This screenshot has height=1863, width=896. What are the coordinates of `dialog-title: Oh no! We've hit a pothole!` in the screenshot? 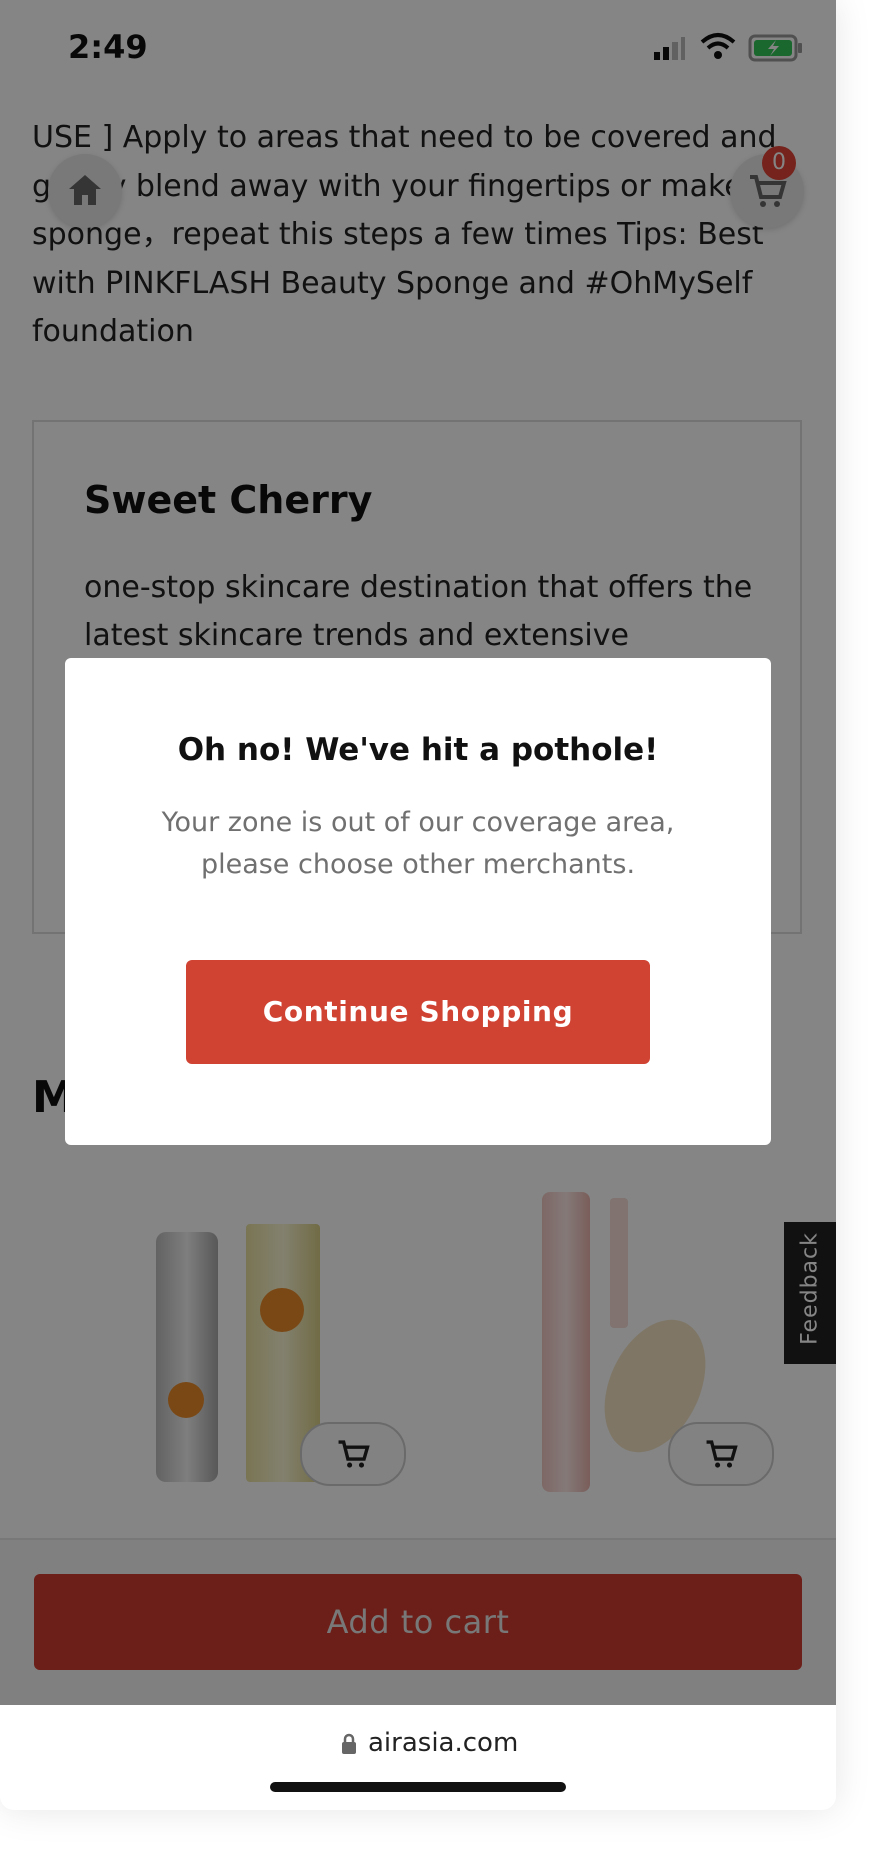 It's located at (418, 750).